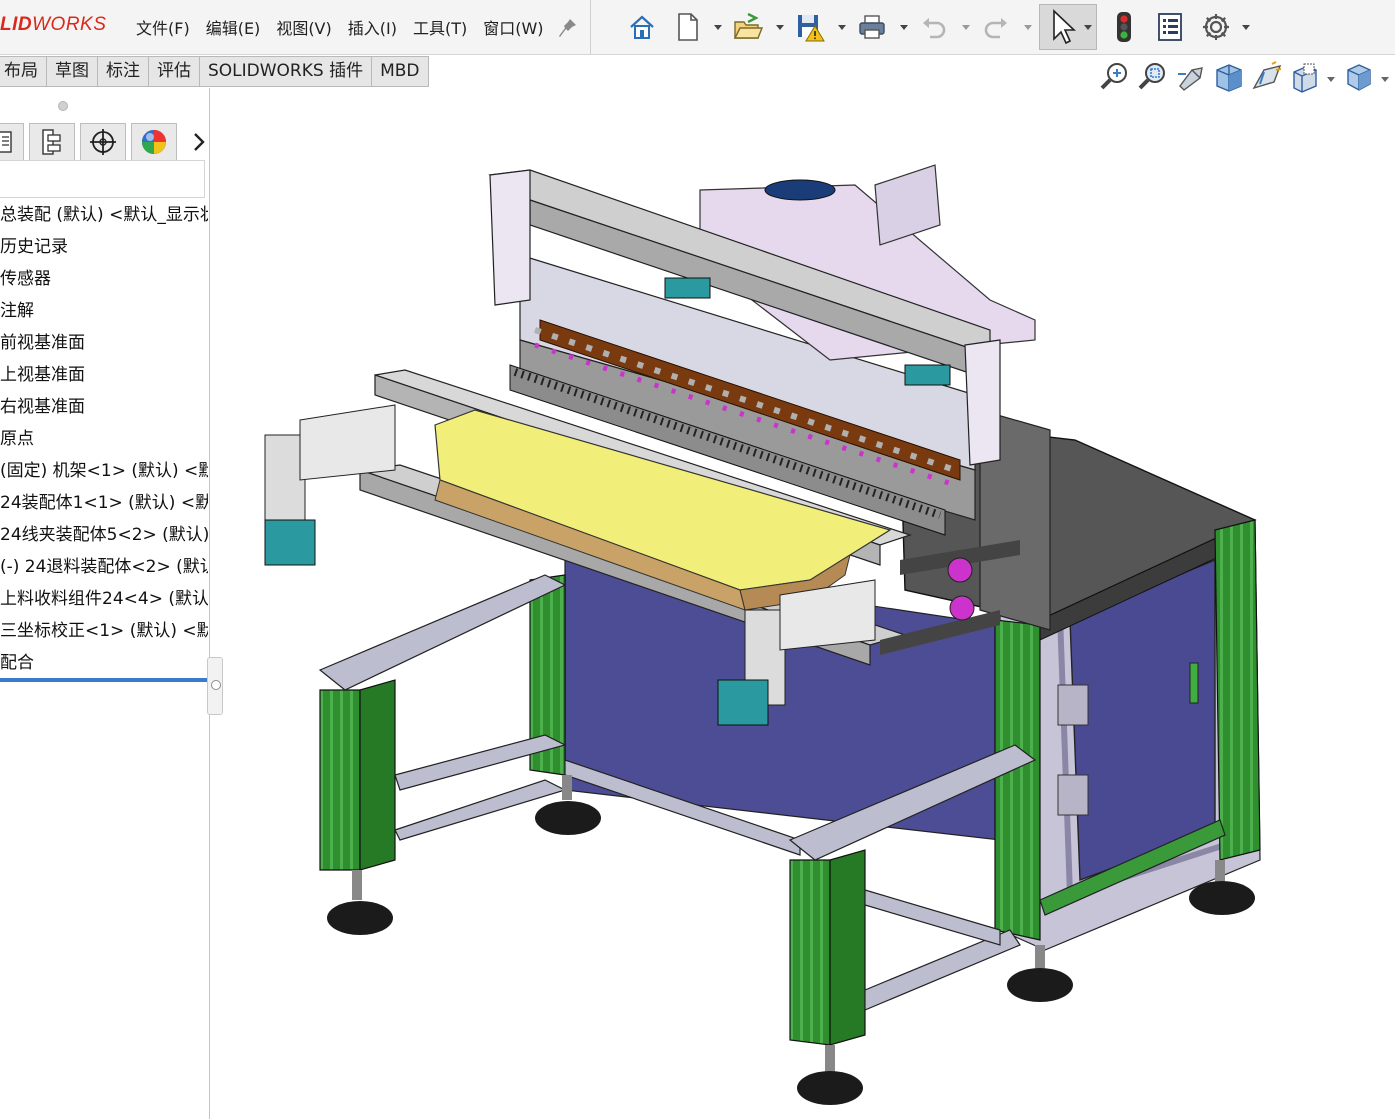 This screenshot has width=1395, height=1119. Describe the element at coordinates (104, 343) in the screenshot. I see `tree-item-front-plane: 前视基准面` at that location.